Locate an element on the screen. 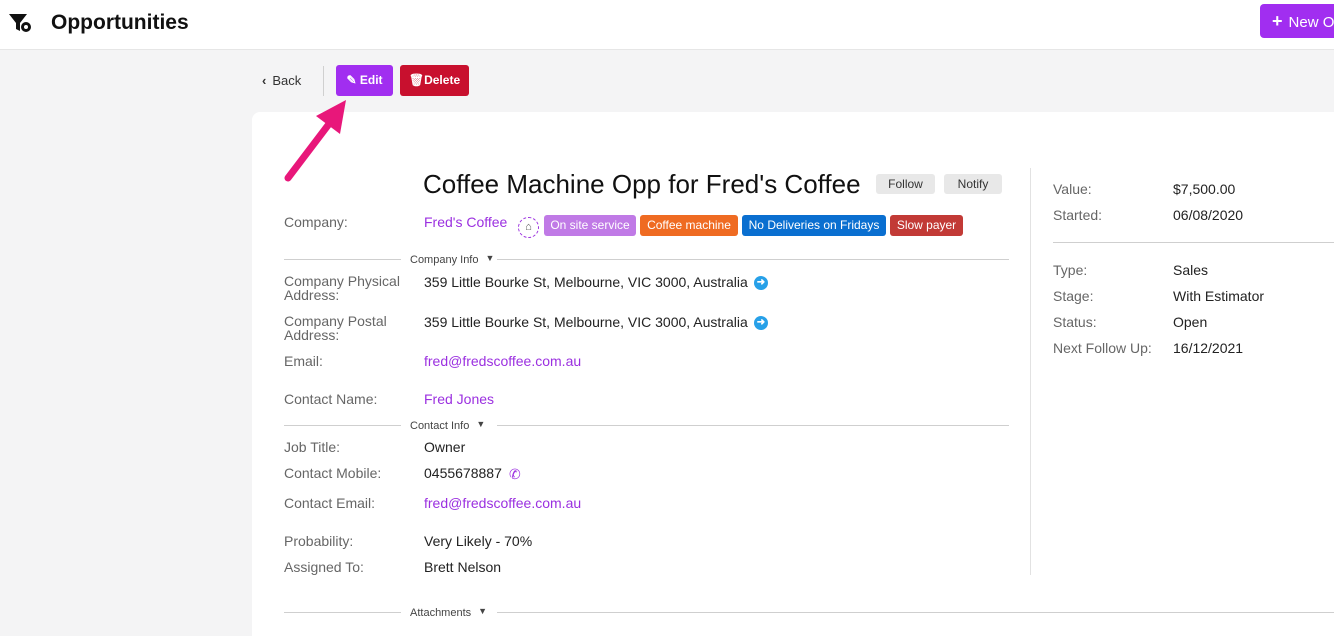 This screenshot has width=1334, height=636. job-title-label: Job Title: is located at coordinates (312, 447).